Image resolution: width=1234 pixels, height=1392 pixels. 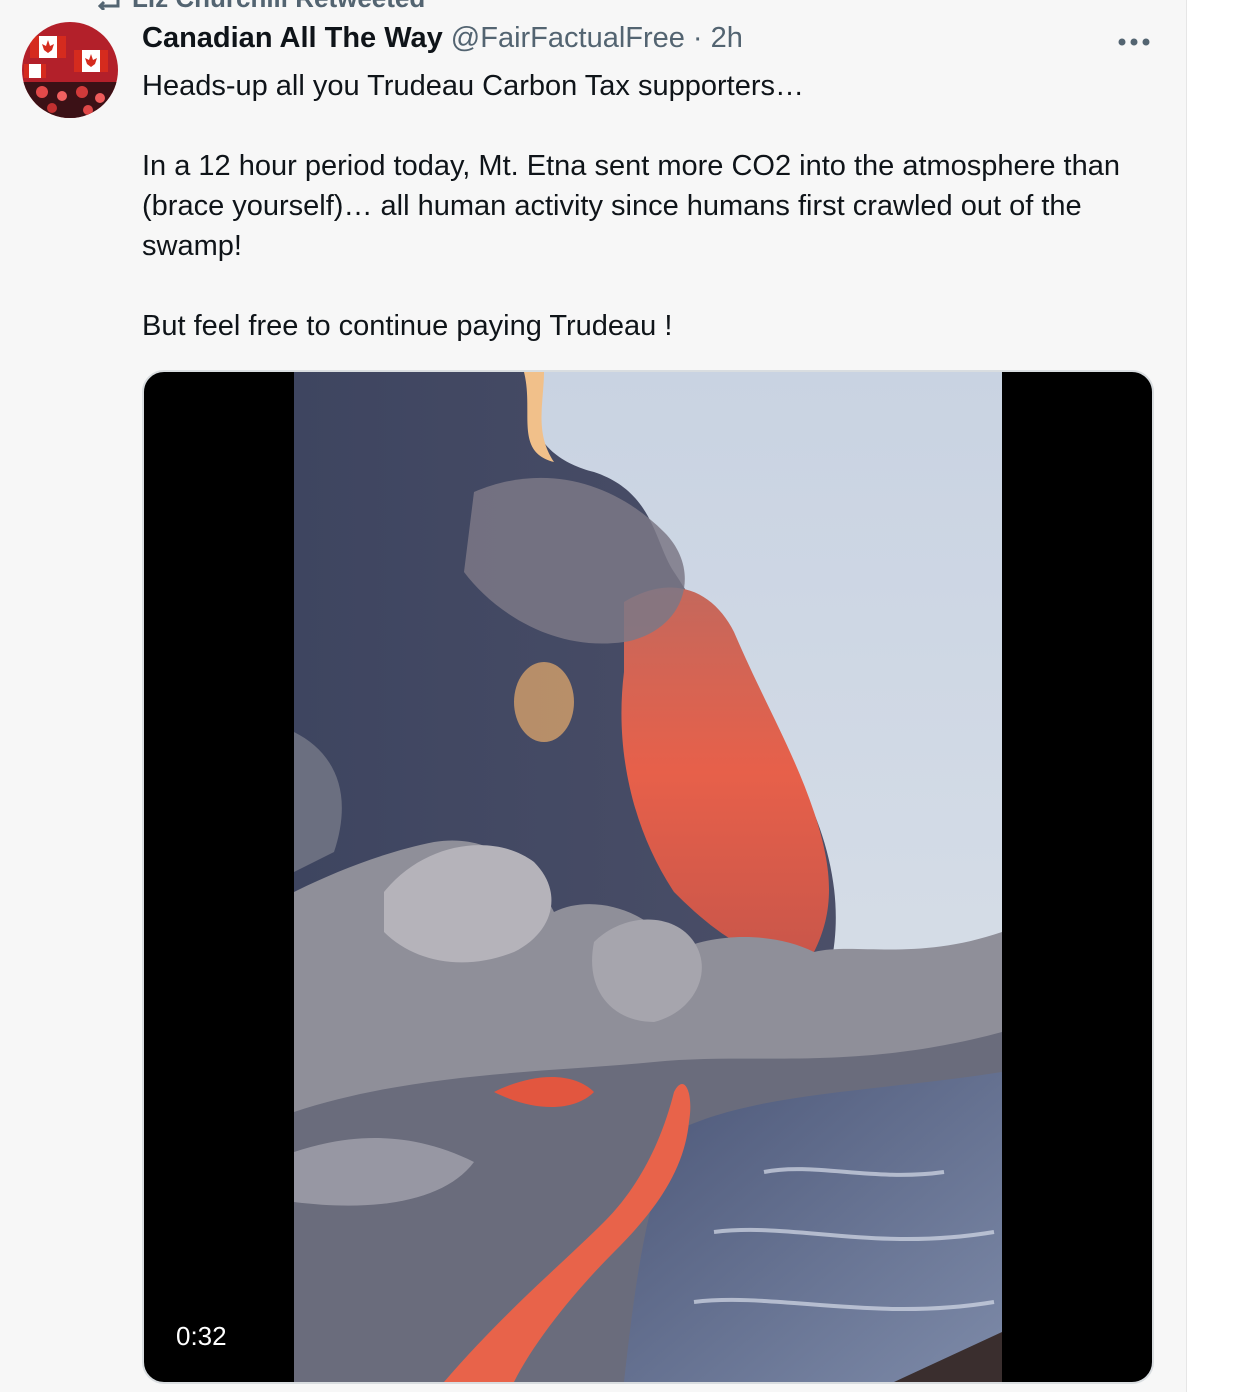 I want to click on more-options-icon, so click(x=1134, y=42).